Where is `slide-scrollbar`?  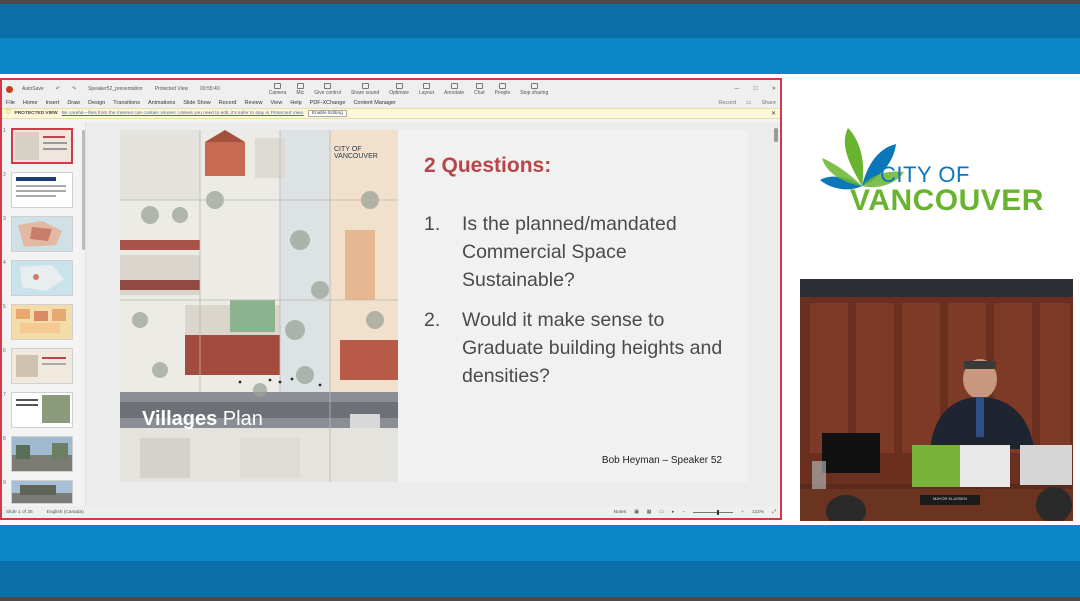 slide-scrollbar is located at coordinates (776, 135).